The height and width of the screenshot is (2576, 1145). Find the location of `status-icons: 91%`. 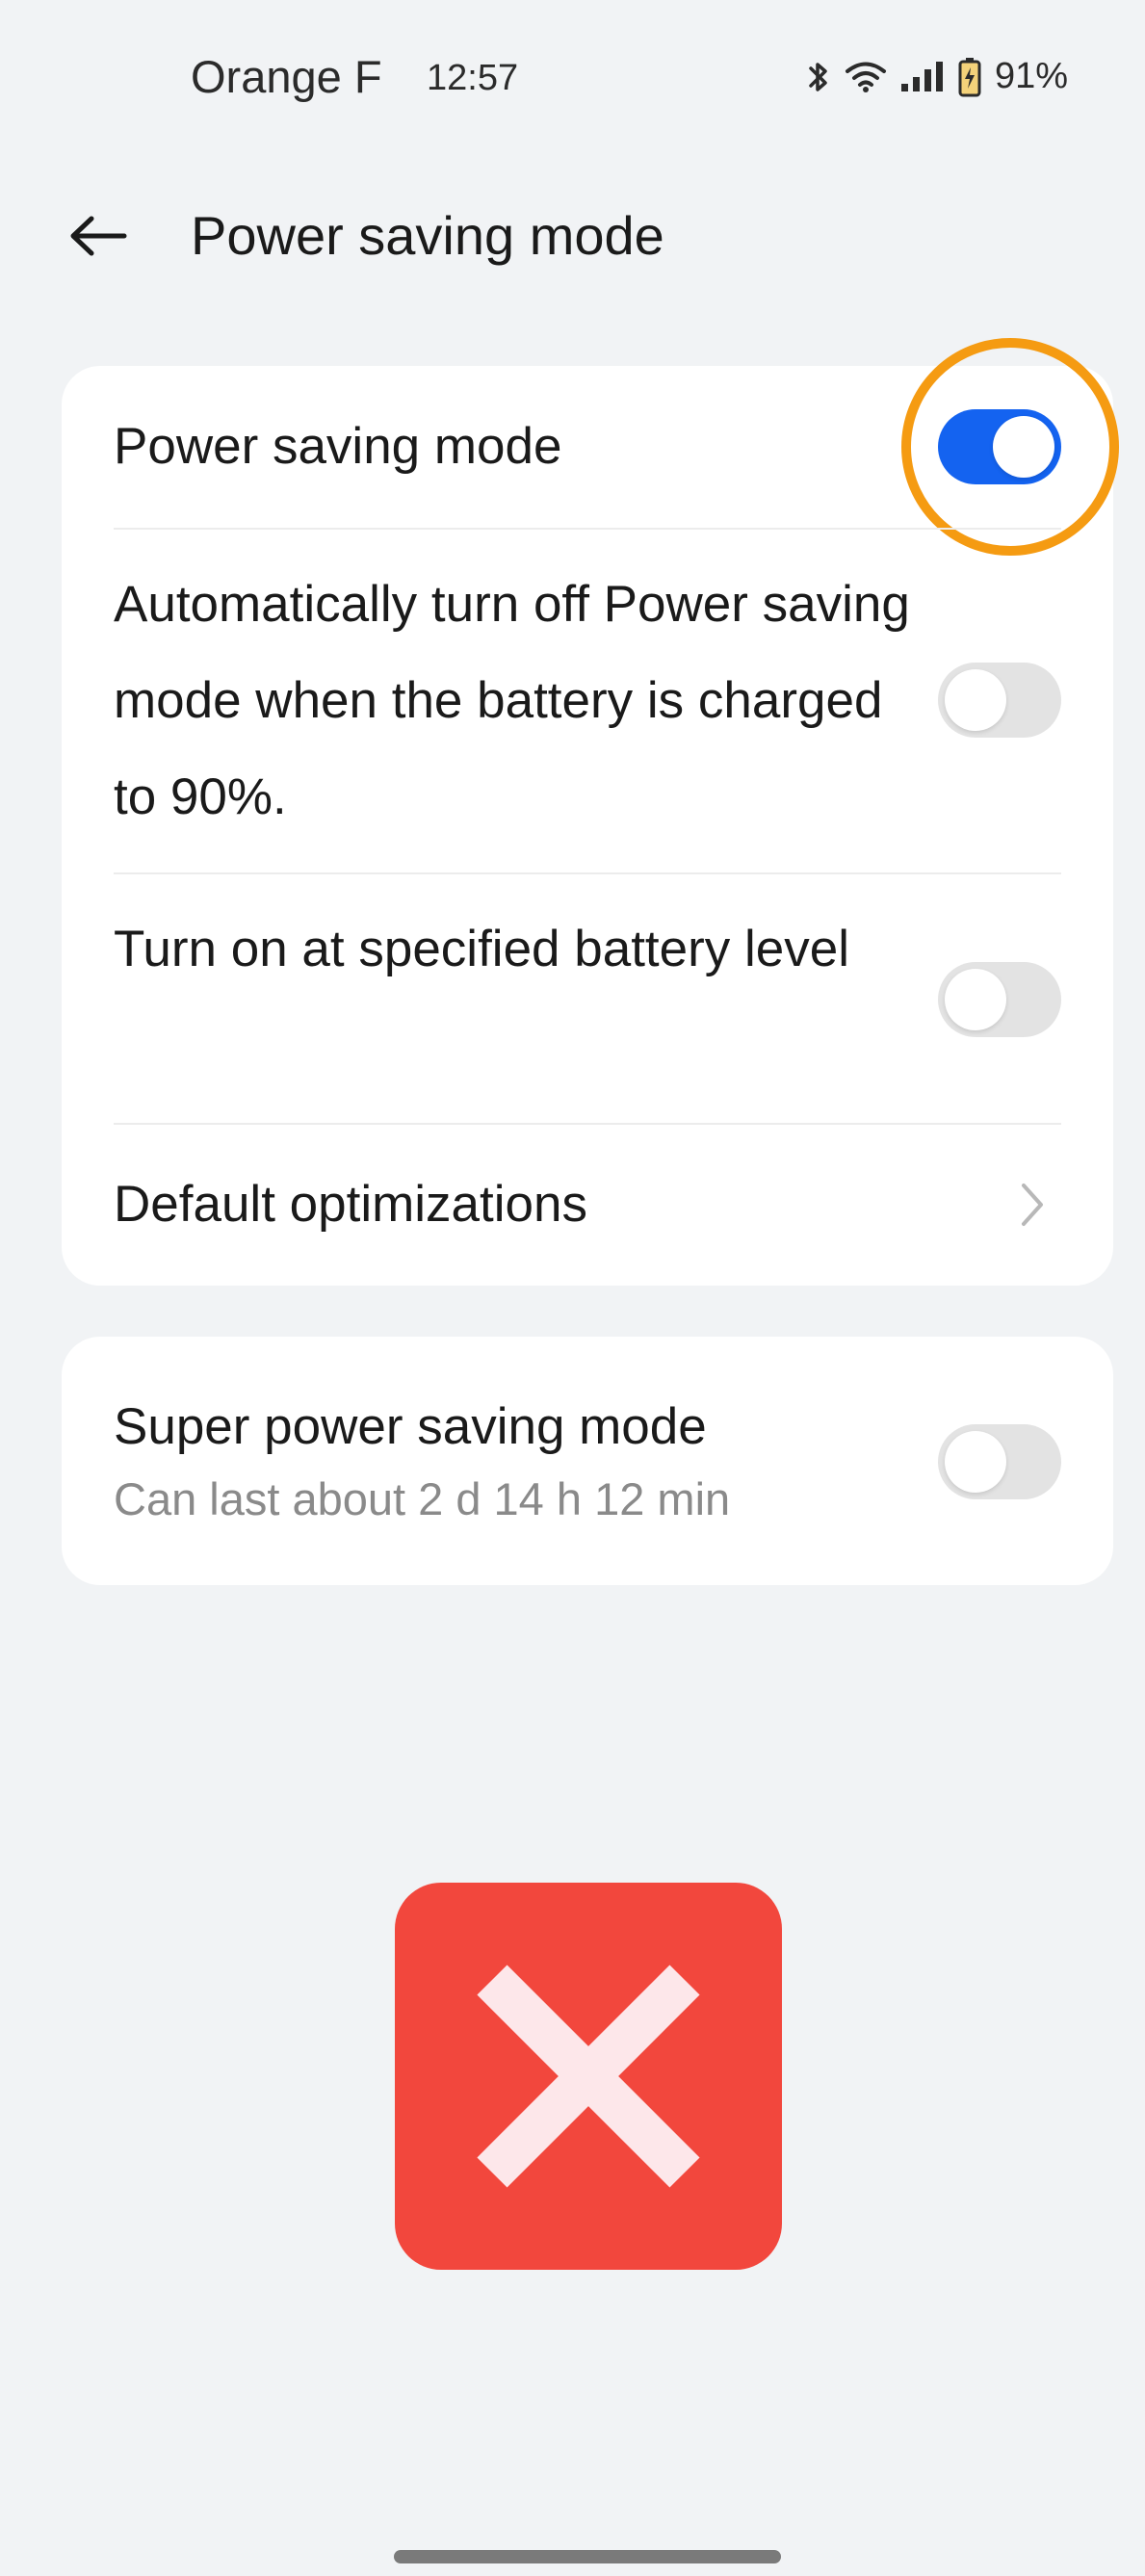

status-icons: 91% is located at coordinates (937, 76).